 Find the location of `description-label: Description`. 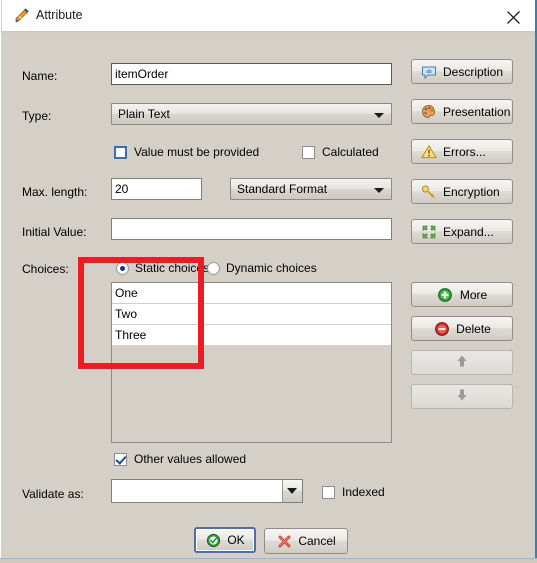

description-label: Description is located at coordinates (473, 71).